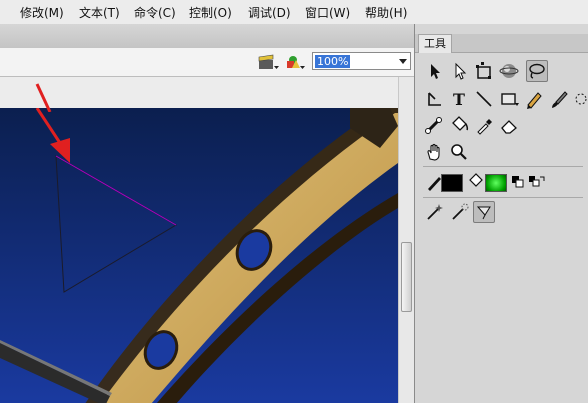 The image size is (588, 403). What do you see at coordinates (459, 212) in the screenshot?
I see `polygon-mode-icon` at bounding box center [459, 212].